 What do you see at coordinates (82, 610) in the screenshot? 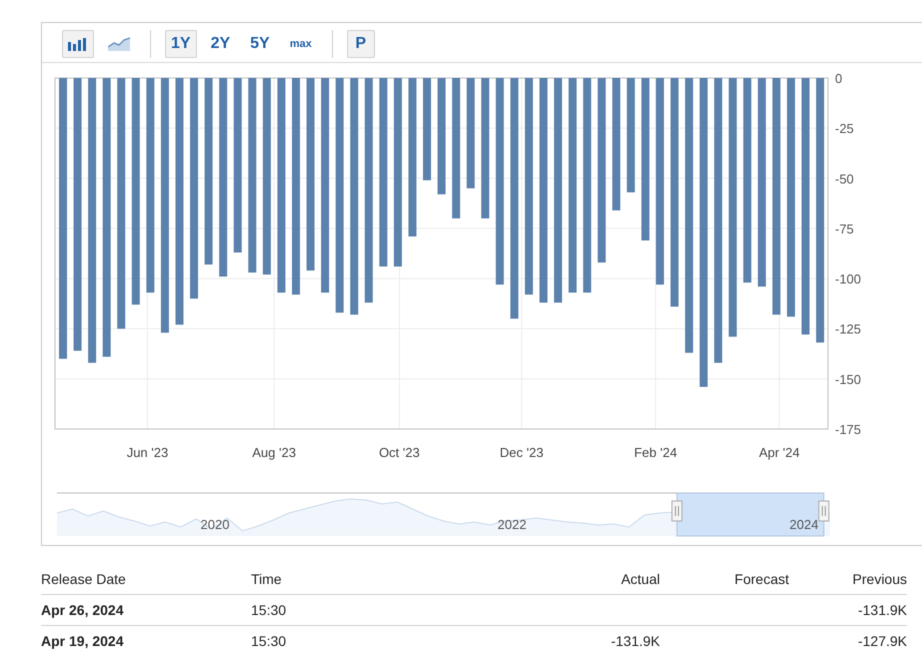
I see `table-cell-text: Apr 26, 2024` at bounding box center [82, 610].